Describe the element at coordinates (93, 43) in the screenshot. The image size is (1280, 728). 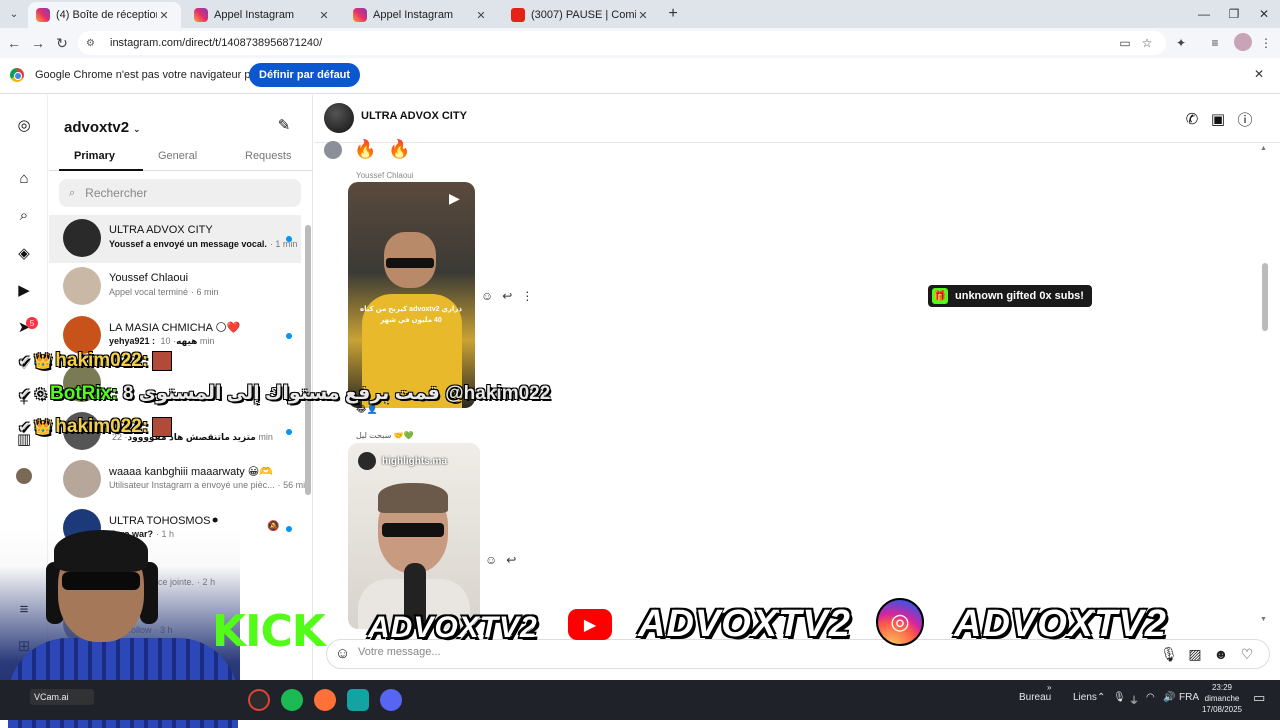
I see `site-info-icon: ⚙` at that location.